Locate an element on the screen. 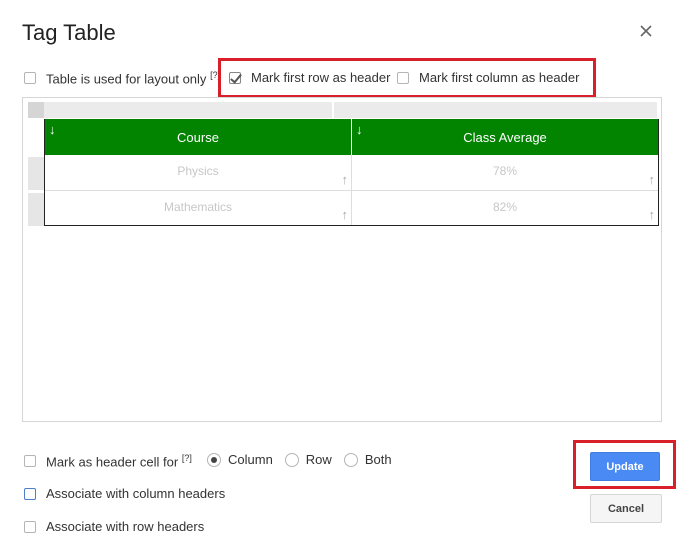 Image resolution: width=678 pixels, height=558 pixels. close-icon is located at coordinates (646, 31).